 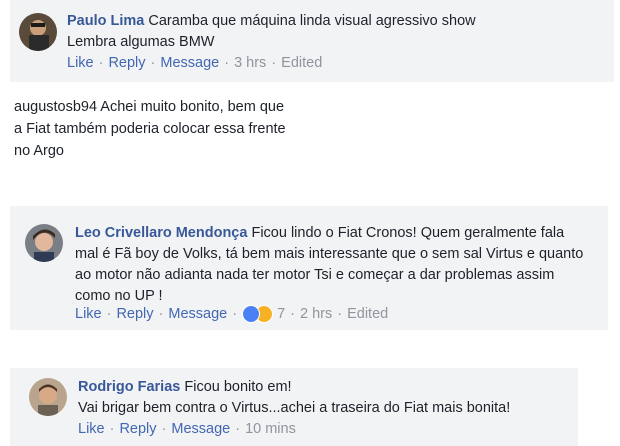 What do you see at coordinates (161, 233) in the screenshot?
I see `commenter-name: Leo Crivellaro Mendonça` at bounding box center [161, 233].